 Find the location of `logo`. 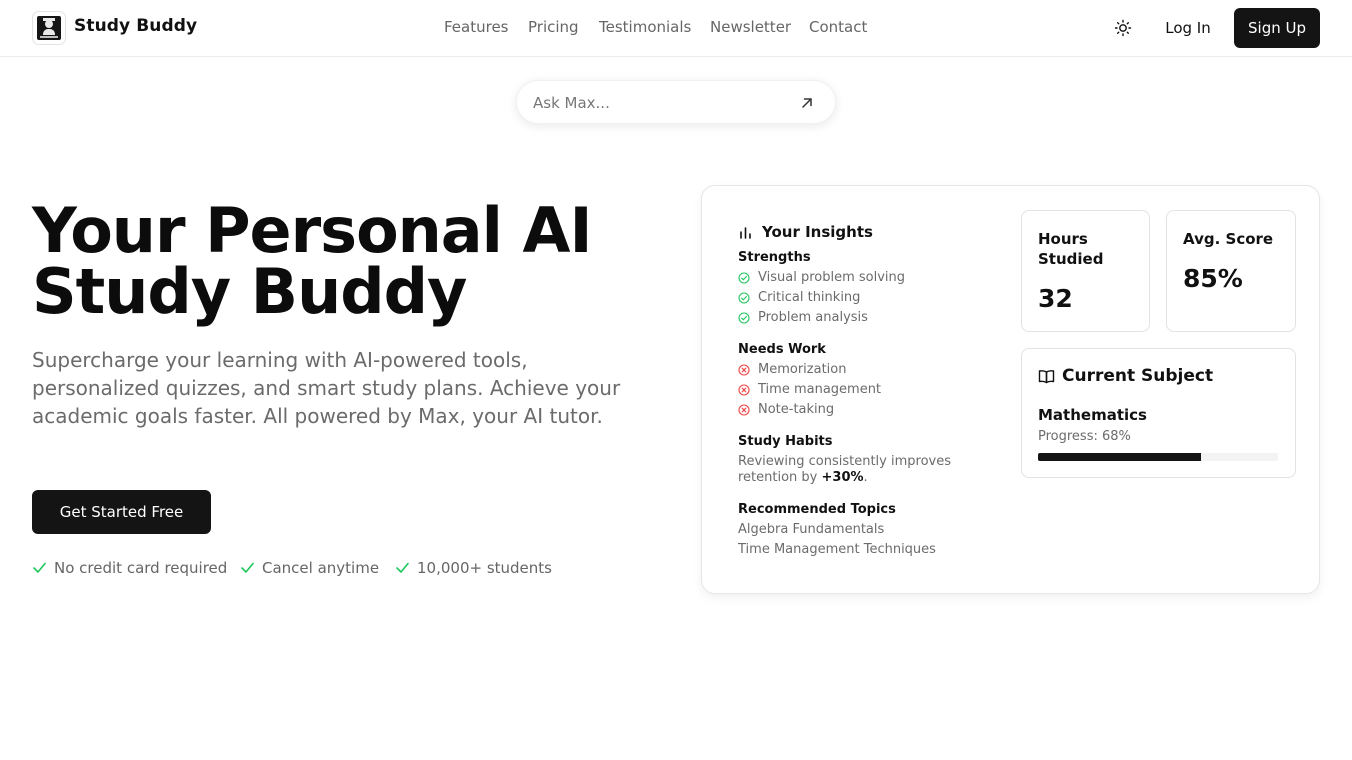

logo is located at coordinates (49, 28).